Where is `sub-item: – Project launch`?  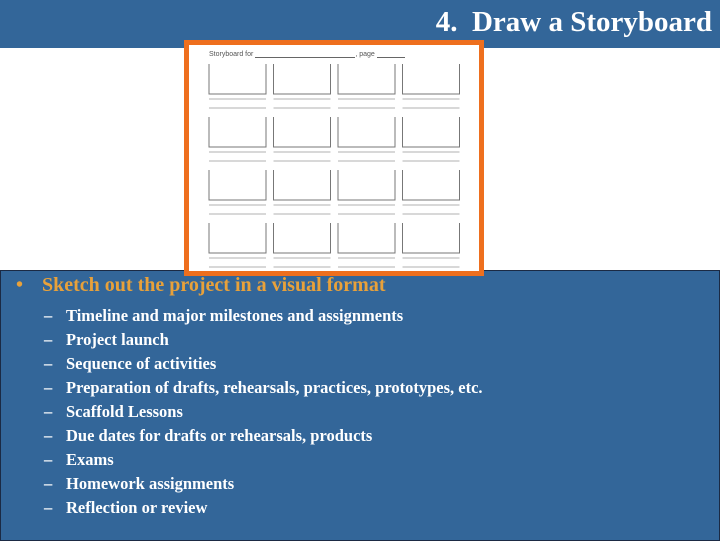
sub-item: – Project launch is located at coordinates (106, 340).